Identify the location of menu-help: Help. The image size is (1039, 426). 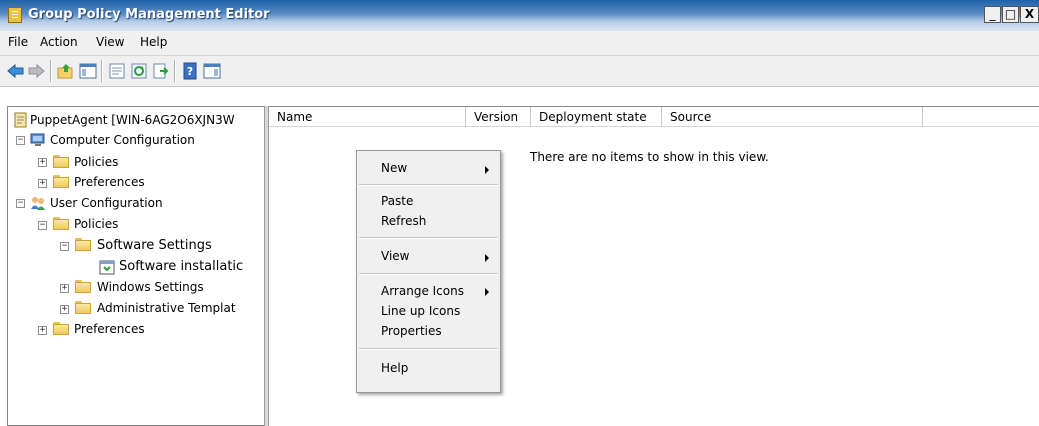
(153, 42).